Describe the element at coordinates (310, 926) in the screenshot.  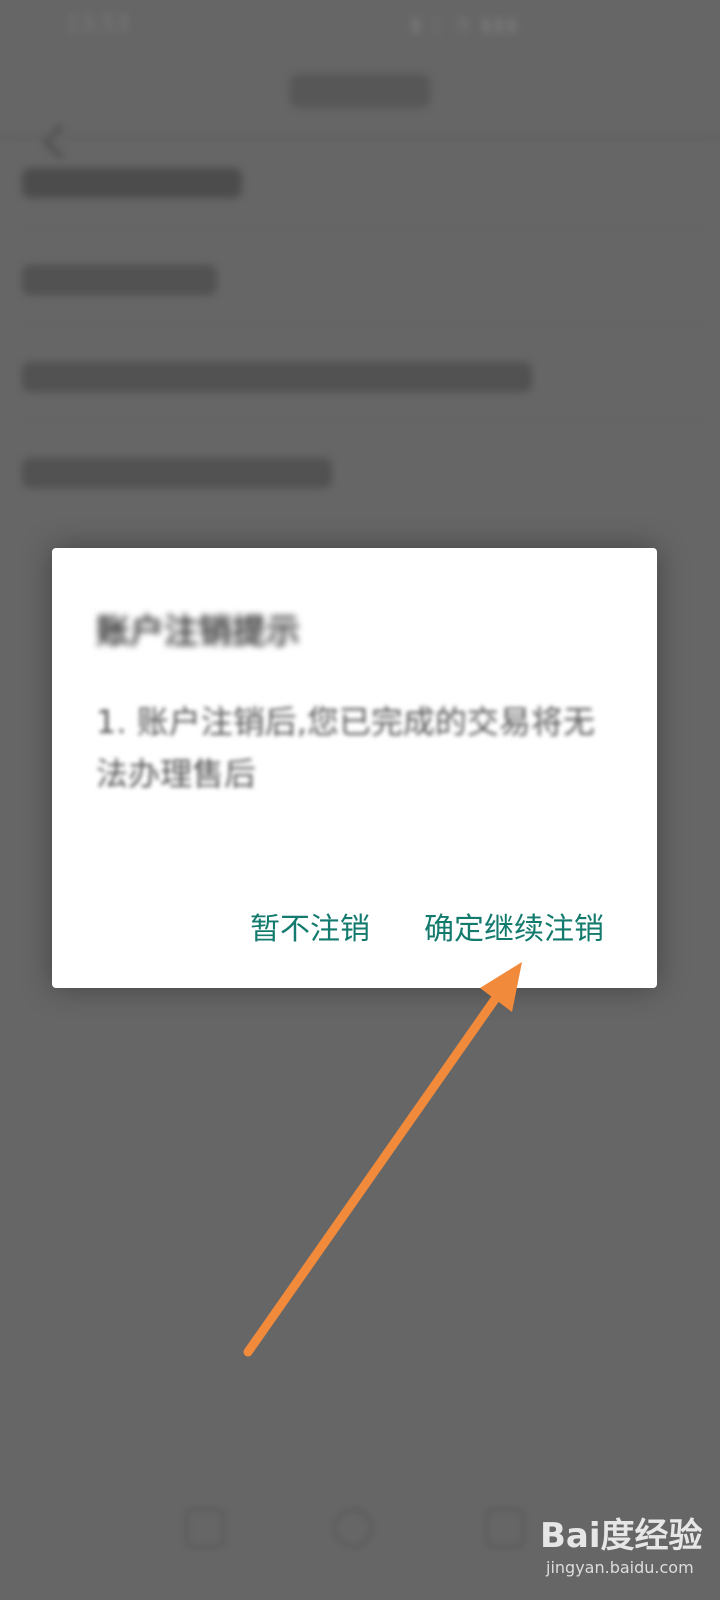
I see `cancel-button: 暂不注销` at that location.